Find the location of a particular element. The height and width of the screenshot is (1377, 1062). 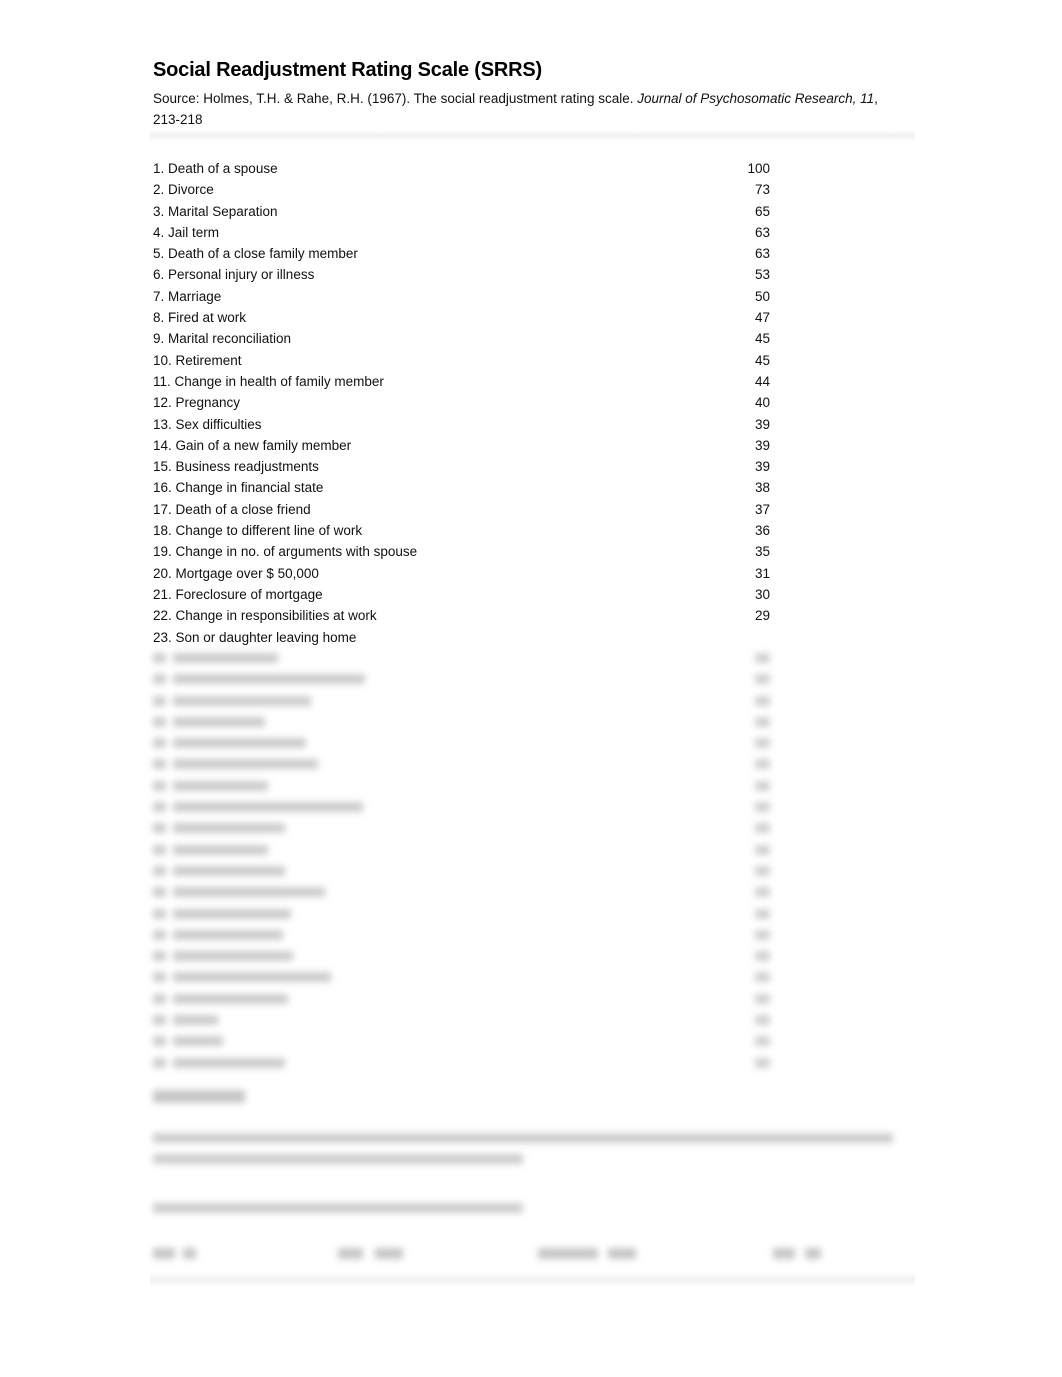

scale-row-label: 2. Divorce is located at coordinates (183, 190).